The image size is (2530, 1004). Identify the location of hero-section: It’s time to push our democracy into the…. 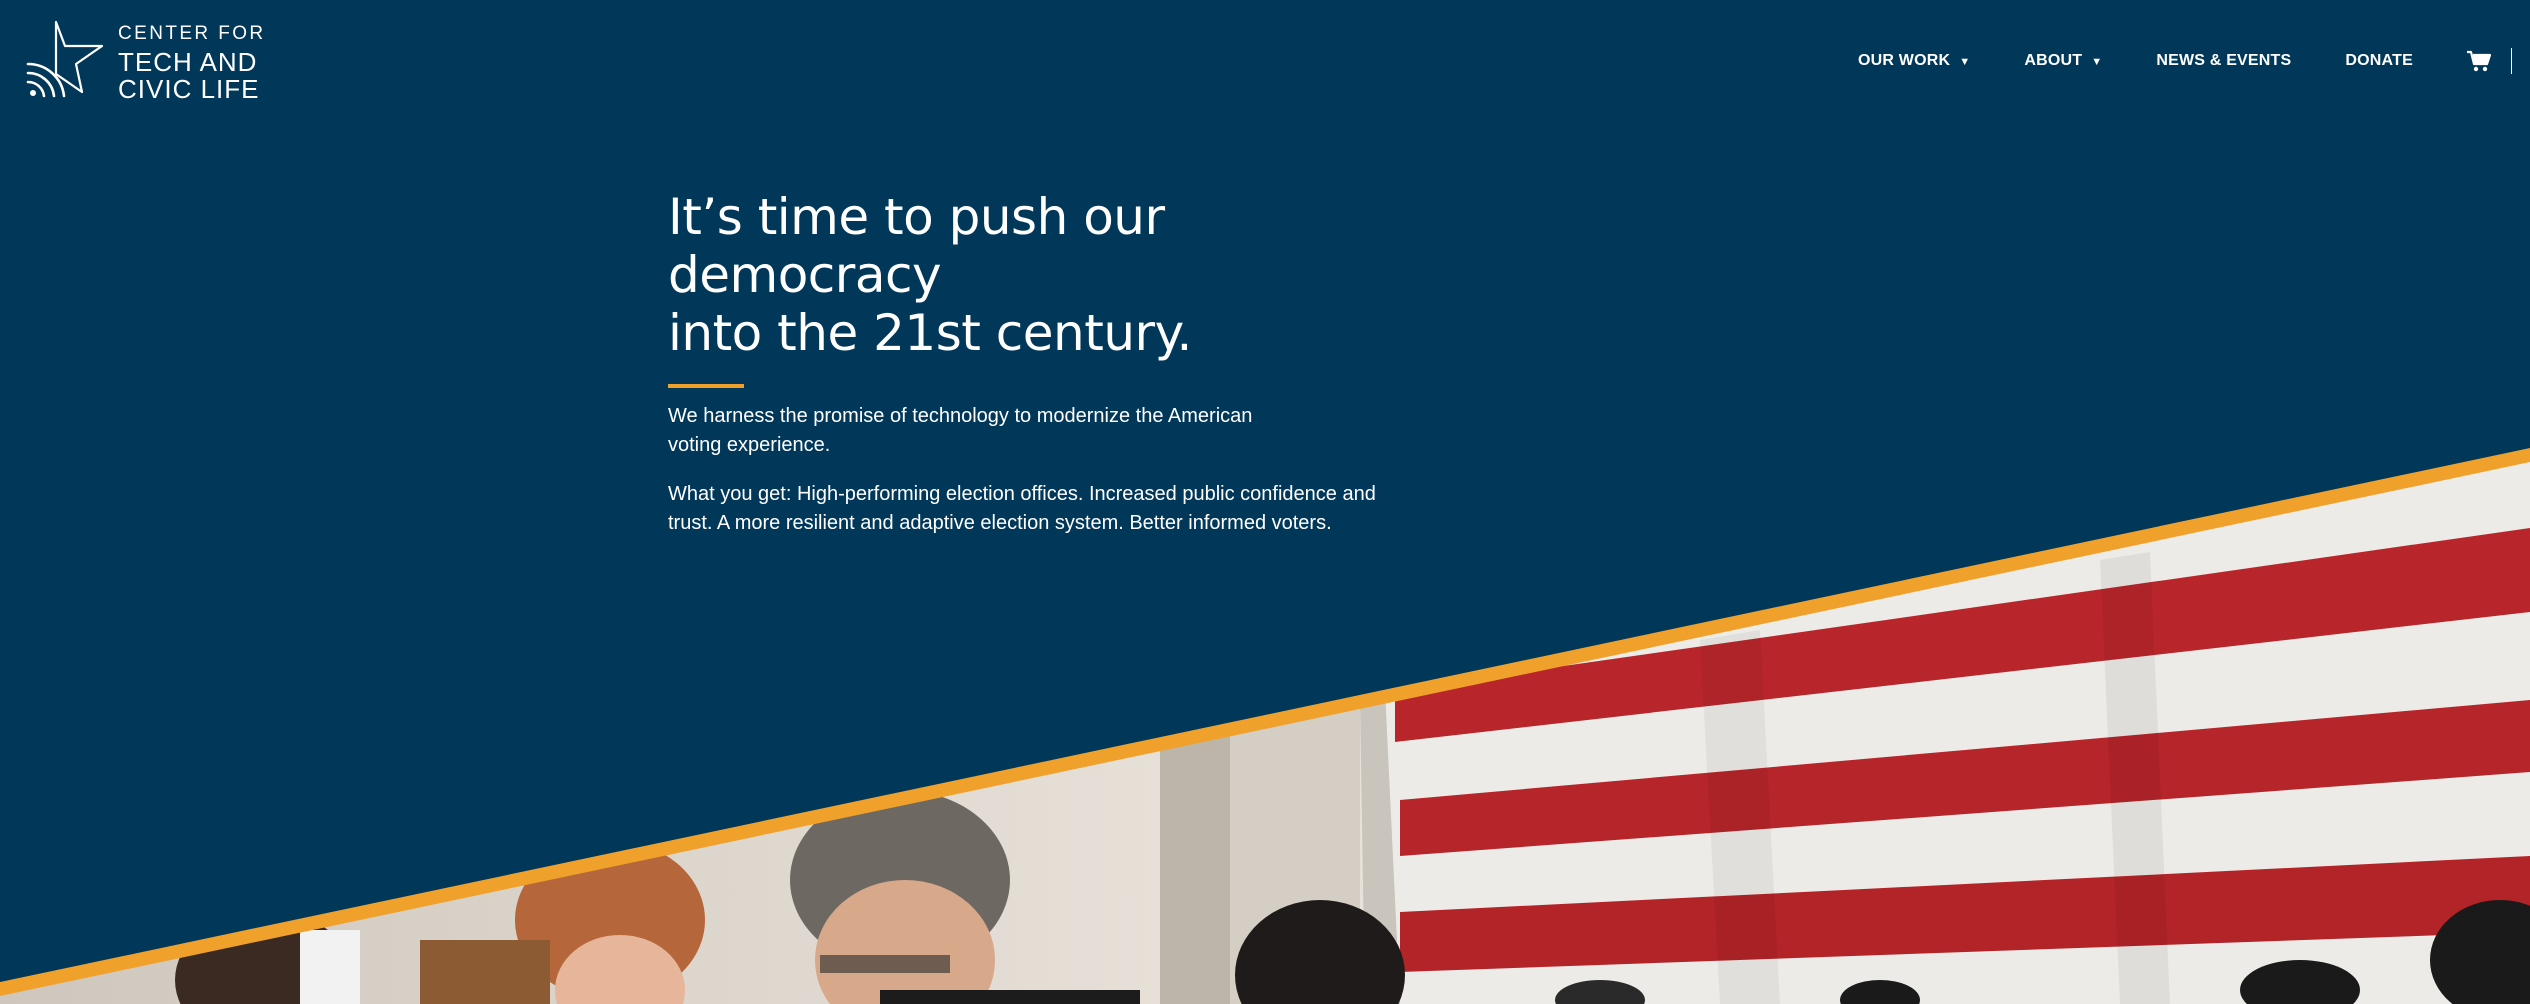
(1028, 363).